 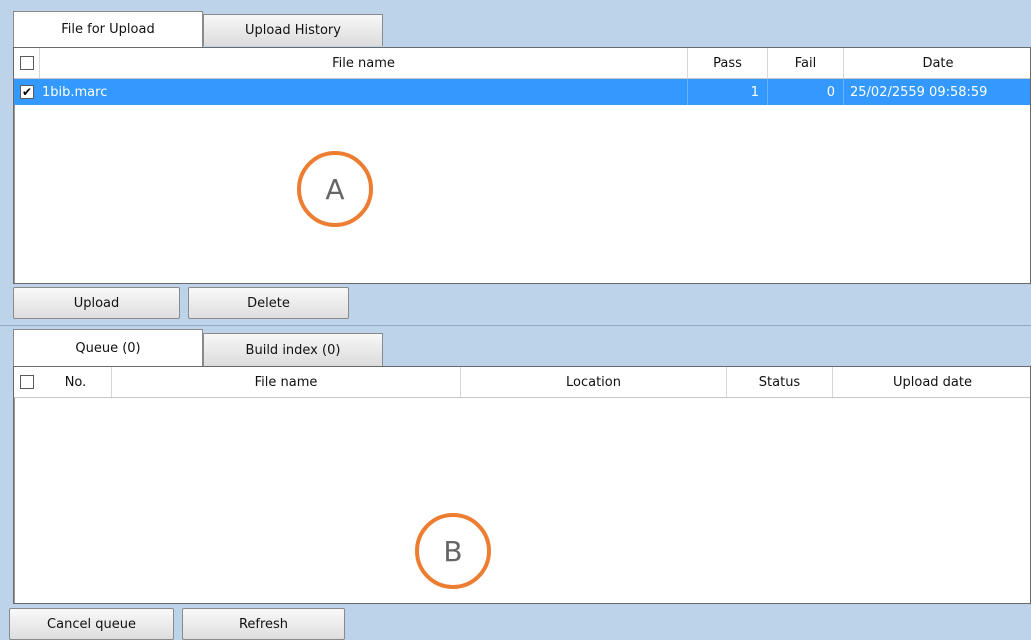 What do you see at coordinates (919, 92) in the screenshot?
I see `row-date: 25/02/2559 09:58:59` at bounding box center [919, 92].